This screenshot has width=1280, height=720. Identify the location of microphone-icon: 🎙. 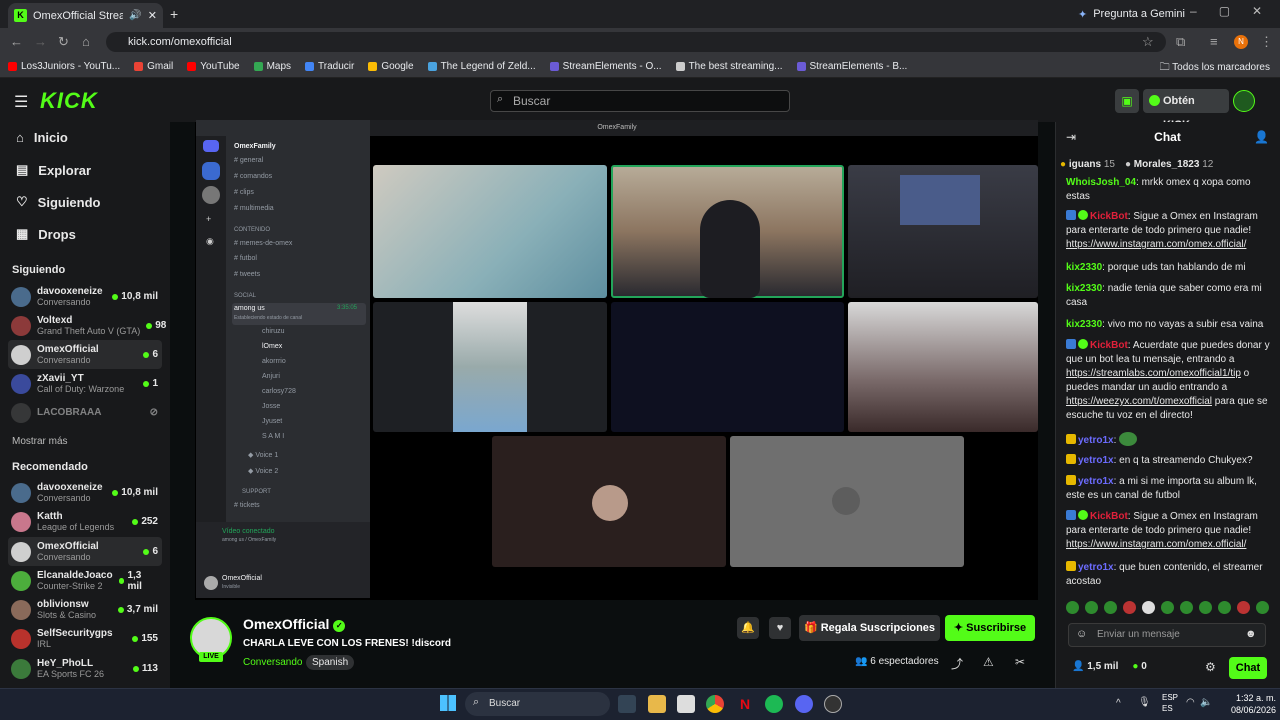
(1144, 702).